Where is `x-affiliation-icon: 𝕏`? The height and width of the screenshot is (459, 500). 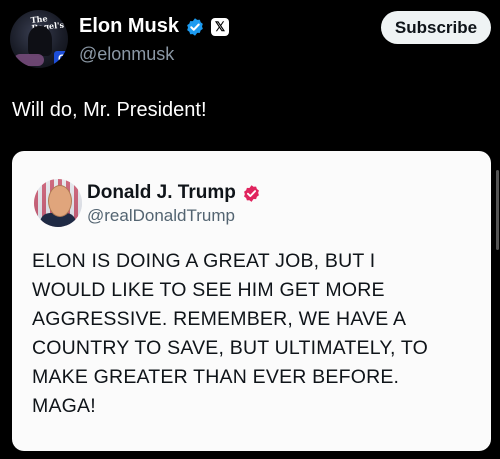 x-affiliation-icon: 𝕏 is located at coordinates (220, 26).